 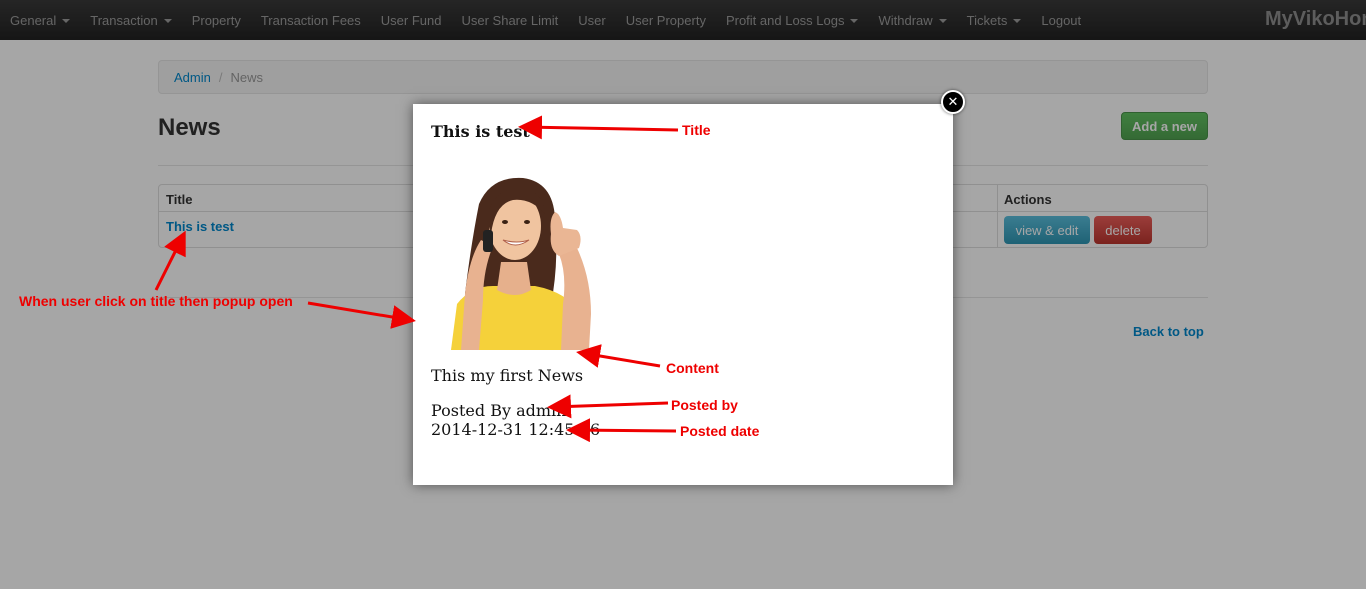 I want to click on popup-meta: Posted By admin 2014-12-31 12:45:06, so click(x=515, y=420).